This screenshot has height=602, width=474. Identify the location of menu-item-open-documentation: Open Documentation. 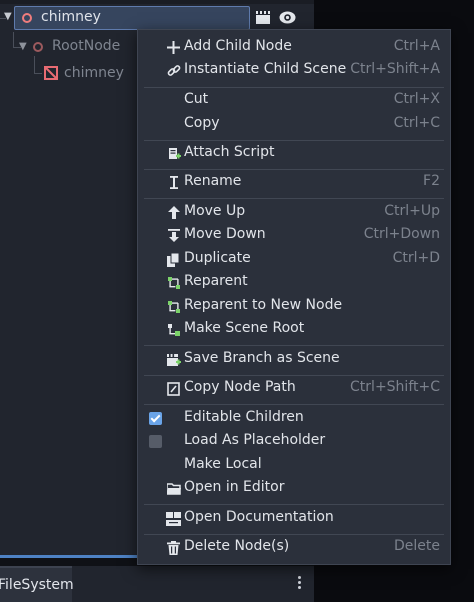
(294, 518).